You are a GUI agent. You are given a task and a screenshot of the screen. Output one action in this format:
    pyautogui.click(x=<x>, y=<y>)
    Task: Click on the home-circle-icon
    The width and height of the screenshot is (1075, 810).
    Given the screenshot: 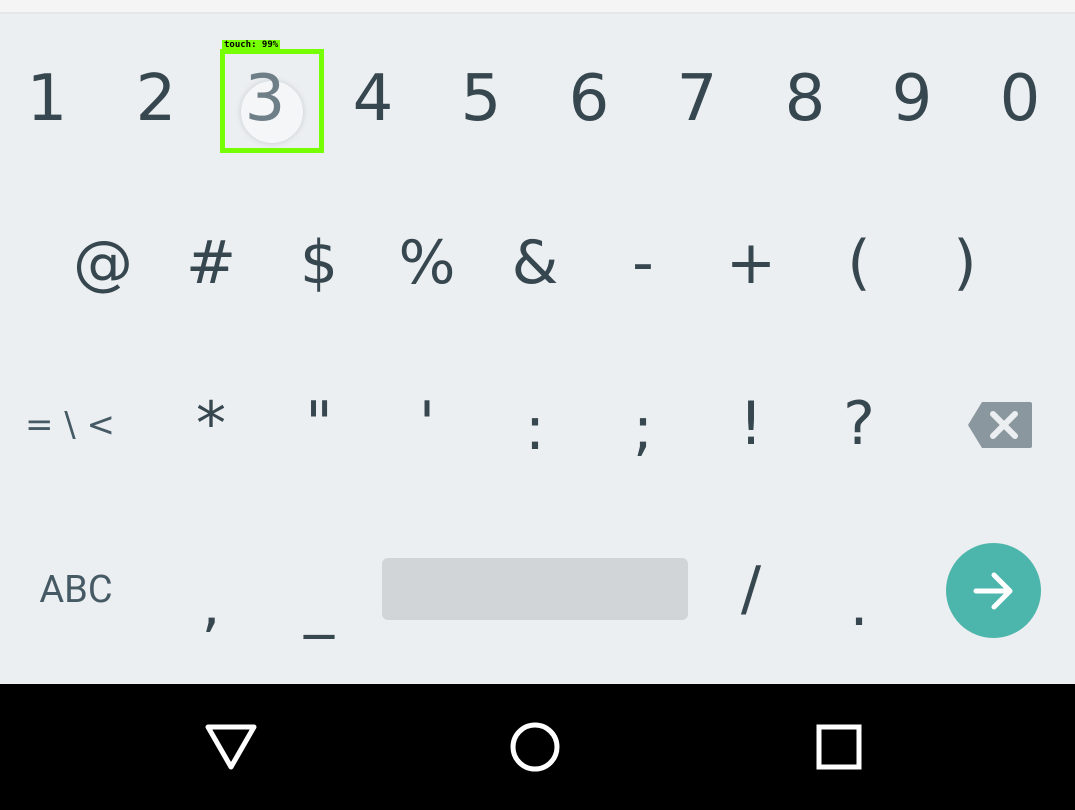 What is the action you would take?
    pyautogui.click(x=535, y=747)
    